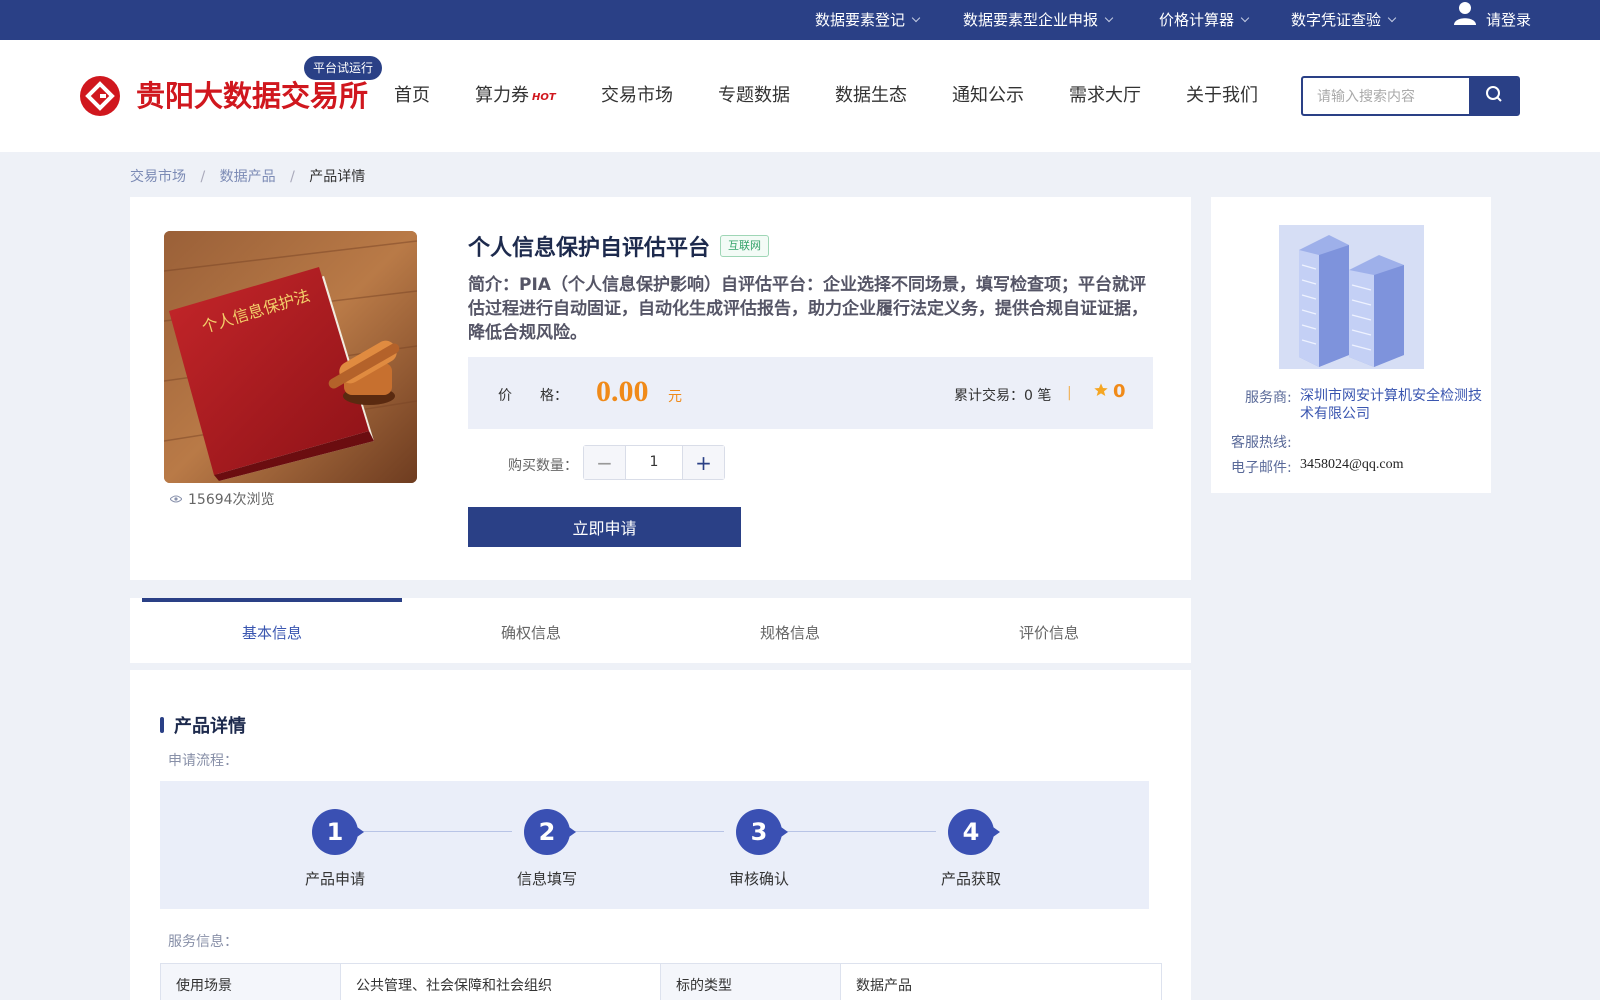 The image size is (1600, 1000). Describe the element at coordinates (1222, 96) in the screenshot. I see `nav-about-us: 关于我们` at that location.